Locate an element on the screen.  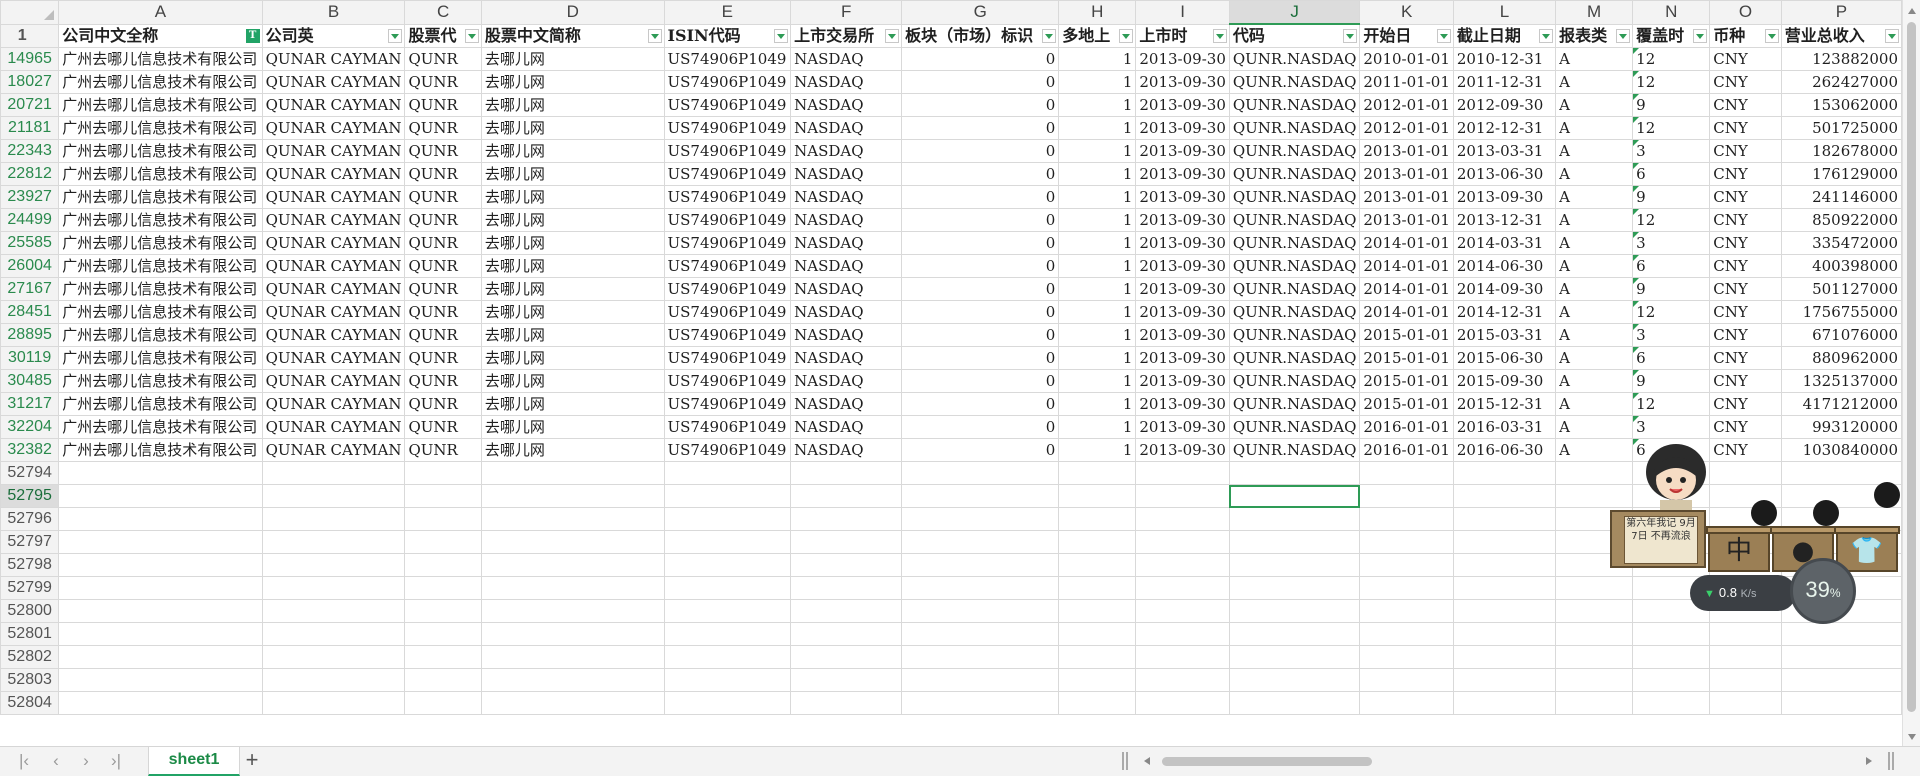
header-cell: 上市时 is located at coordinates (1182, 35).